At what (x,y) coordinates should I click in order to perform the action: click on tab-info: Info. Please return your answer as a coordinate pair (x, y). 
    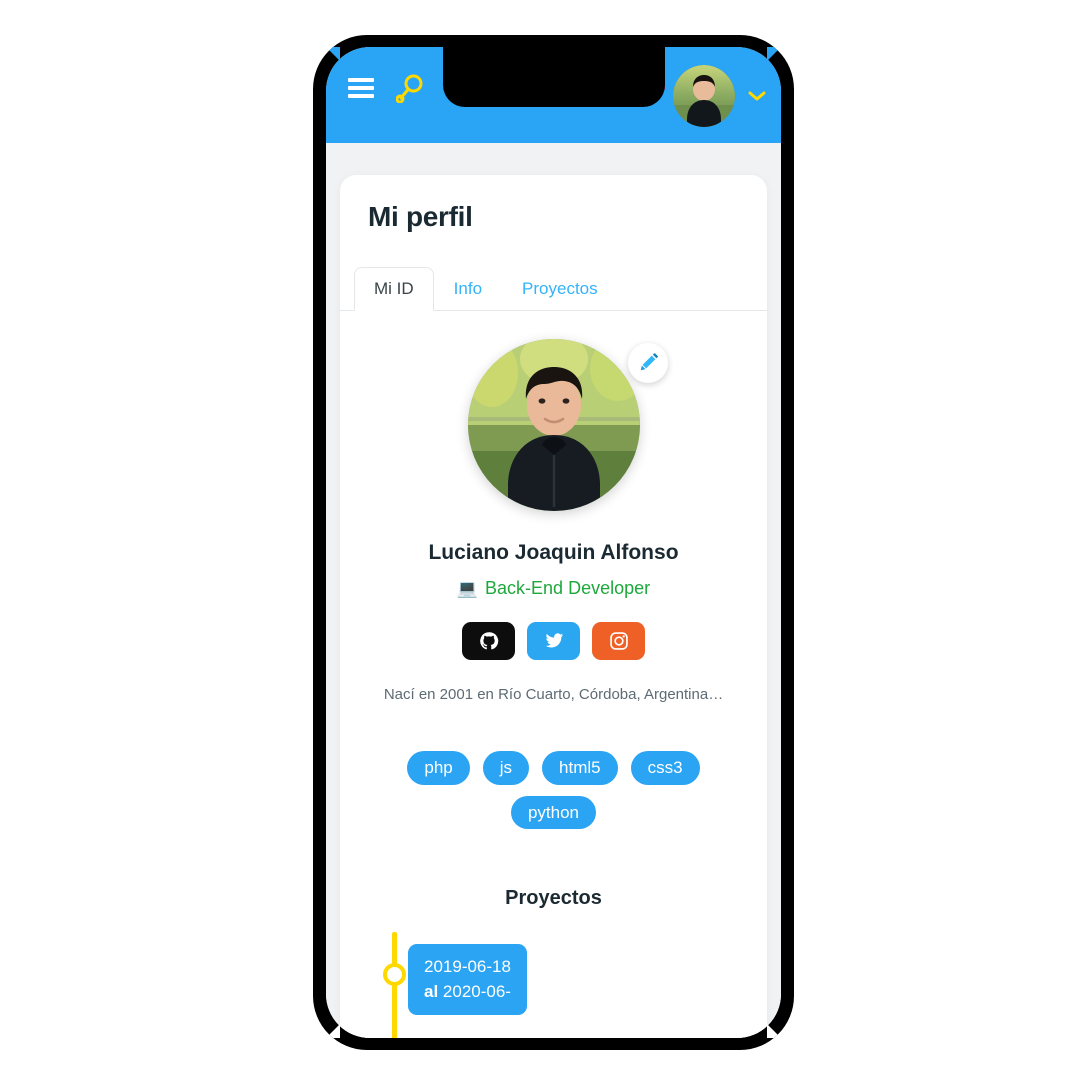
    Looking at the image, I should click on (468, 289).